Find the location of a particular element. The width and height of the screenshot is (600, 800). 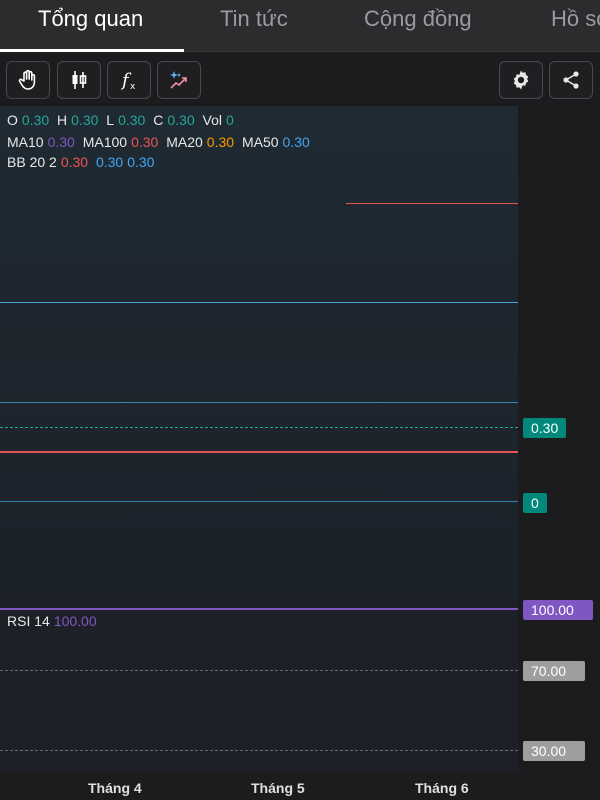

ma100-line-segment is located at coordinates (432, 203).